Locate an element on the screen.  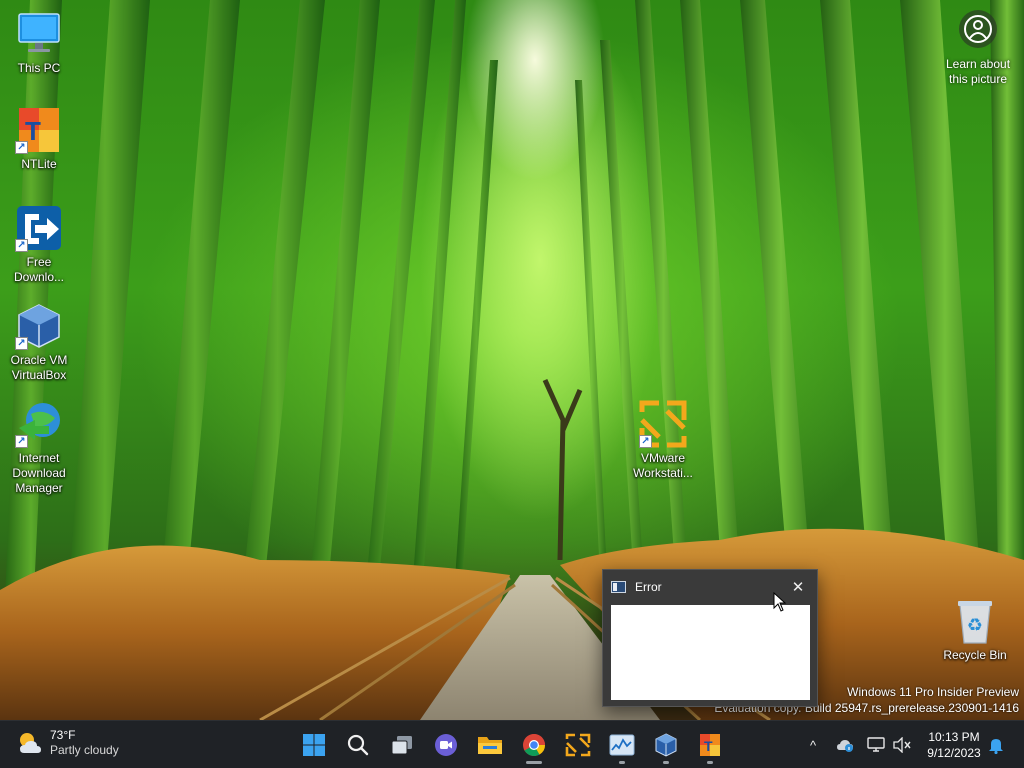
globe-download-icon: ↗ is located at coordinates (39, 424).